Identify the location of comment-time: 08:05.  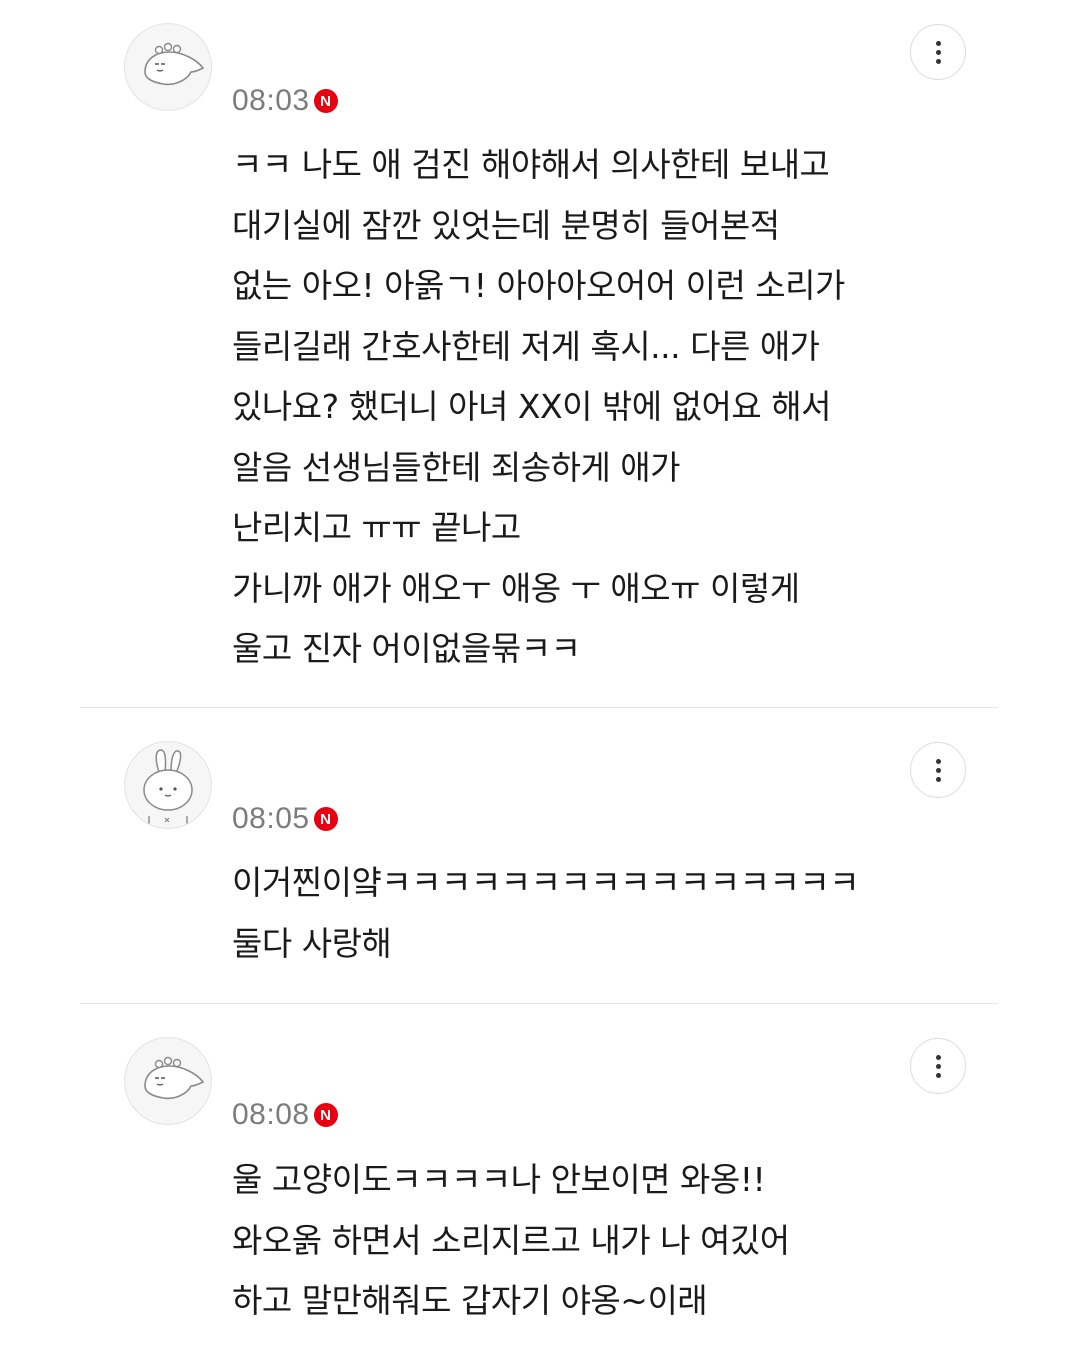
(271, 818).